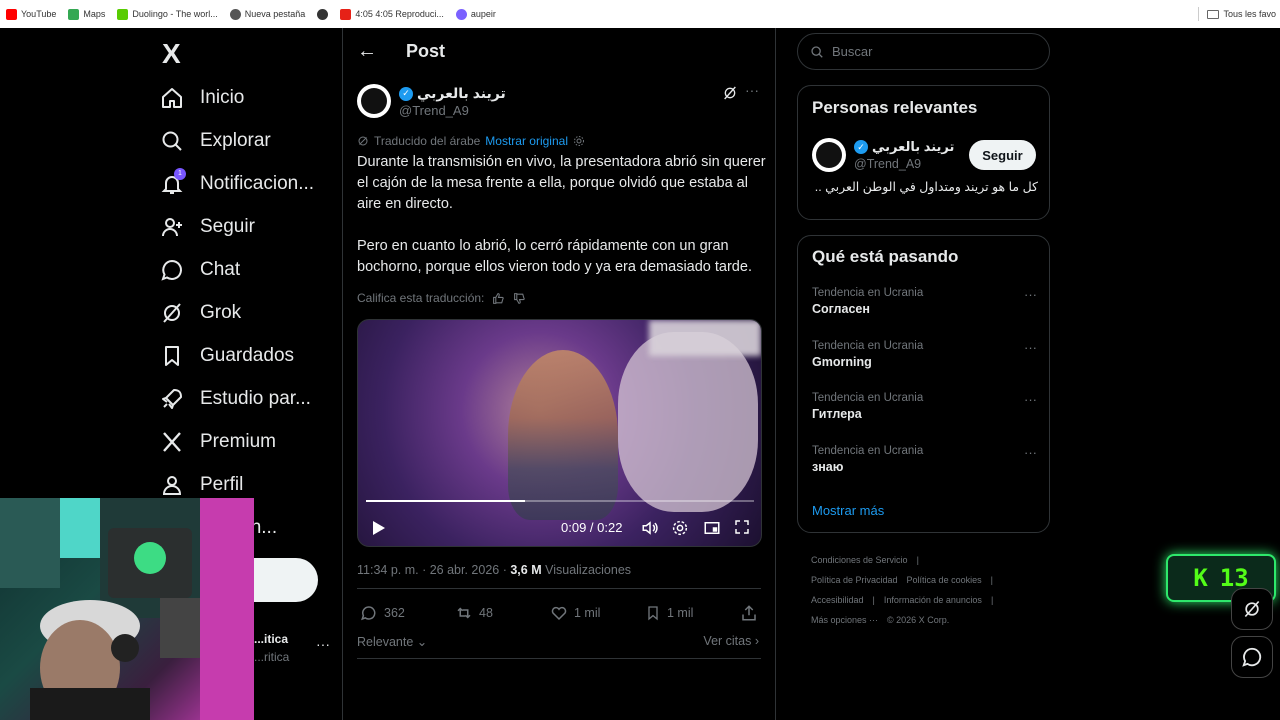 The height and width of the screenshot is (720, 1280). What do you see at coordinates (207, 227) in the screenshot?
I see `nav-follow: Seguir` at bounding box center [207, 227].